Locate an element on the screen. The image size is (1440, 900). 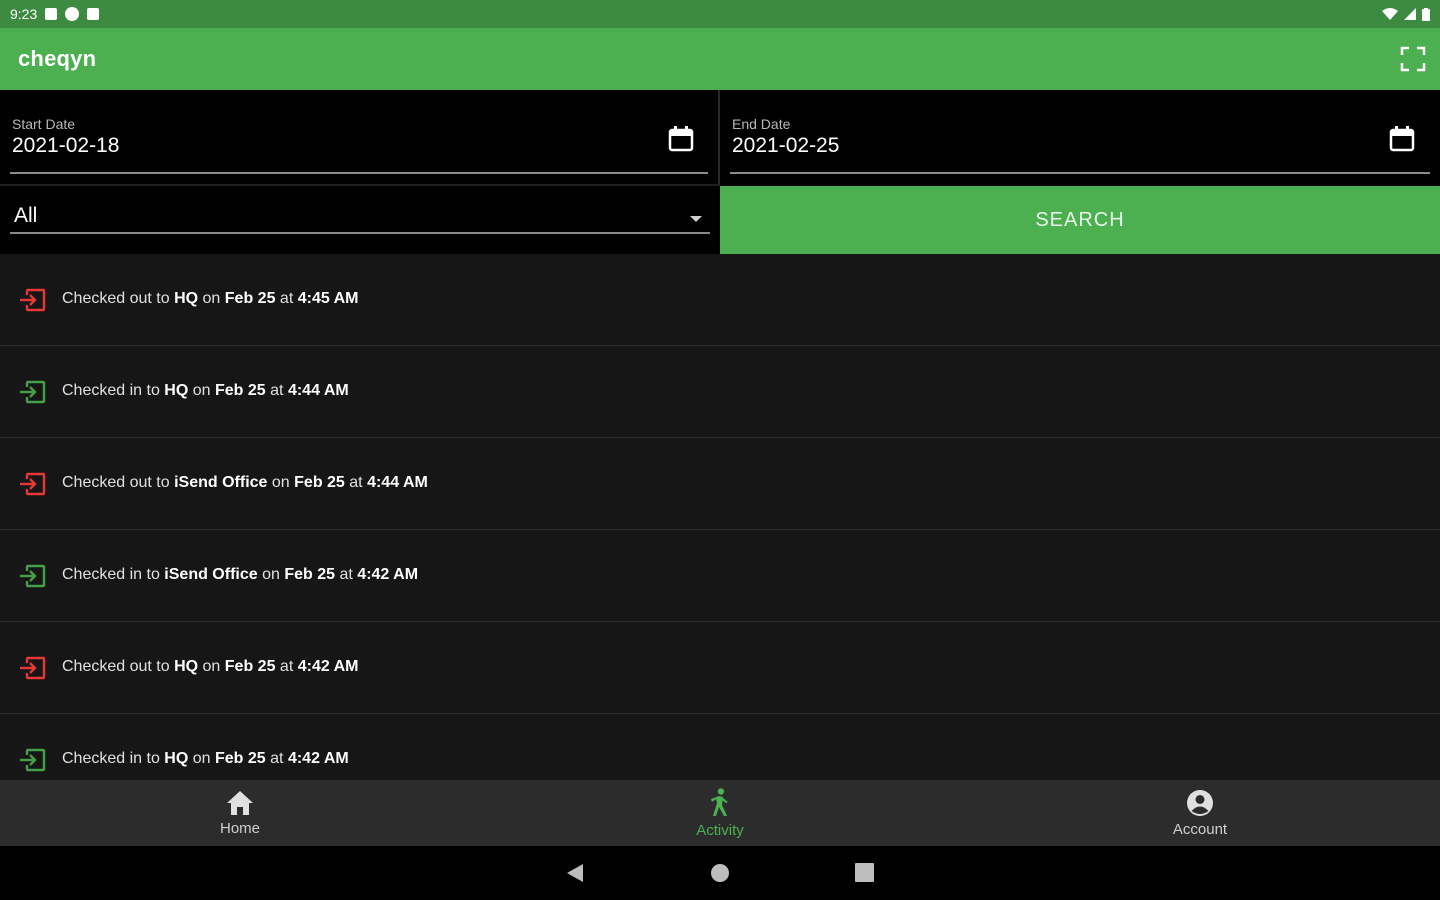
nav-home: Home is located at coordinates (240, 813).